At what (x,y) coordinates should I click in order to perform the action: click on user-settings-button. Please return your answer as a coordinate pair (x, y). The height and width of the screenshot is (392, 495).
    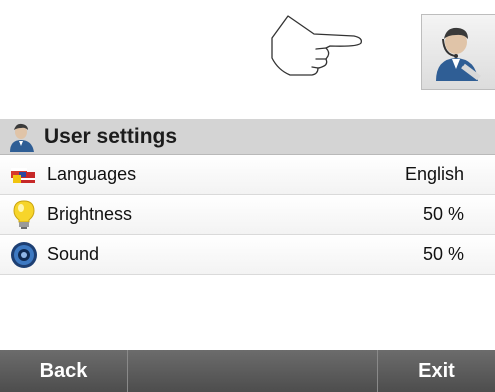
    Looking at the image, I should click on (458, 52).